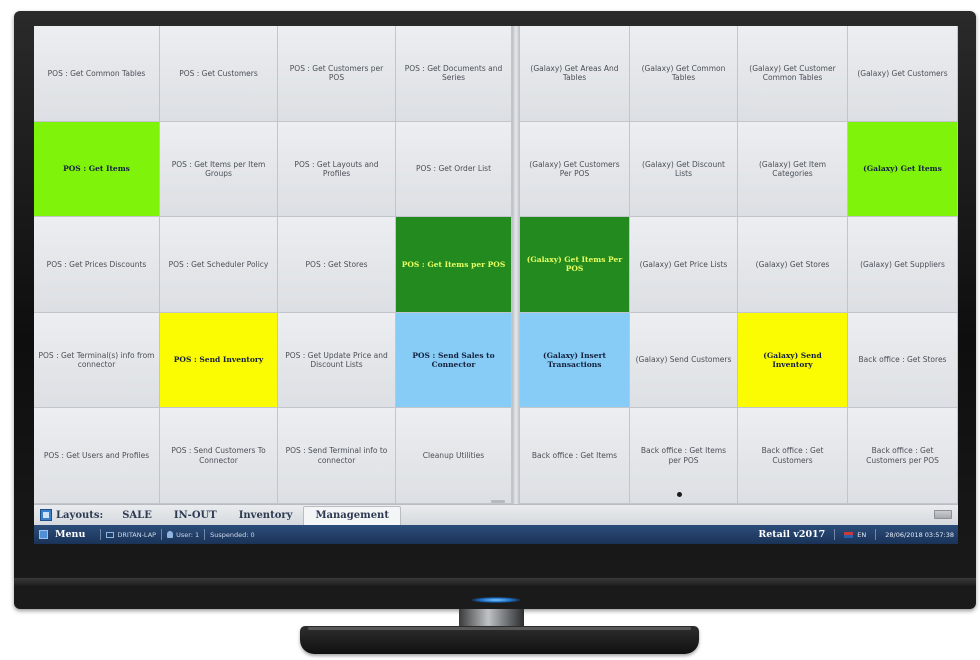 This screenshot has height=660, width=980. I want to click on tile-button: POS : Get Order List, so click(454, 169).